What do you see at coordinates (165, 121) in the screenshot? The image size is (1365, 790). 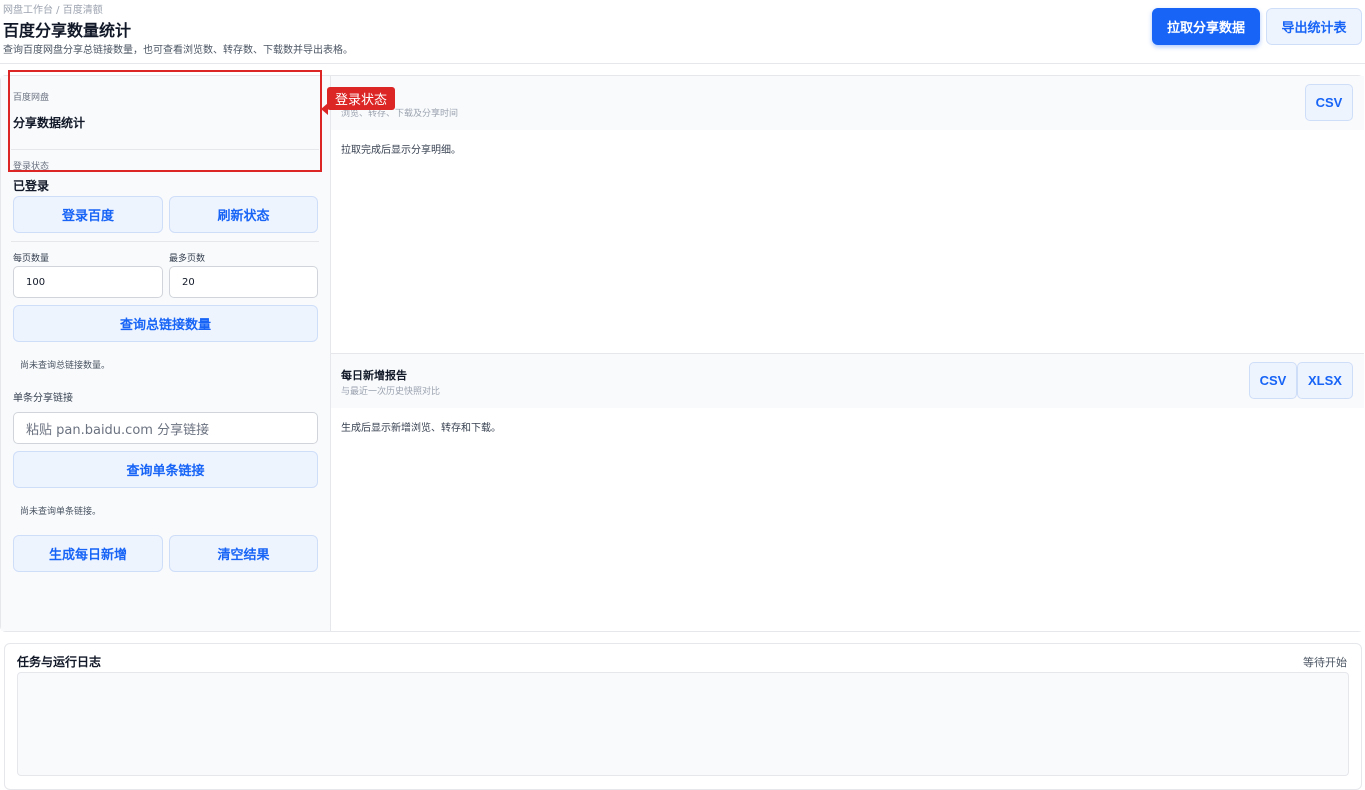 I see `login-highlight-box` at bounding box center [165, 121].